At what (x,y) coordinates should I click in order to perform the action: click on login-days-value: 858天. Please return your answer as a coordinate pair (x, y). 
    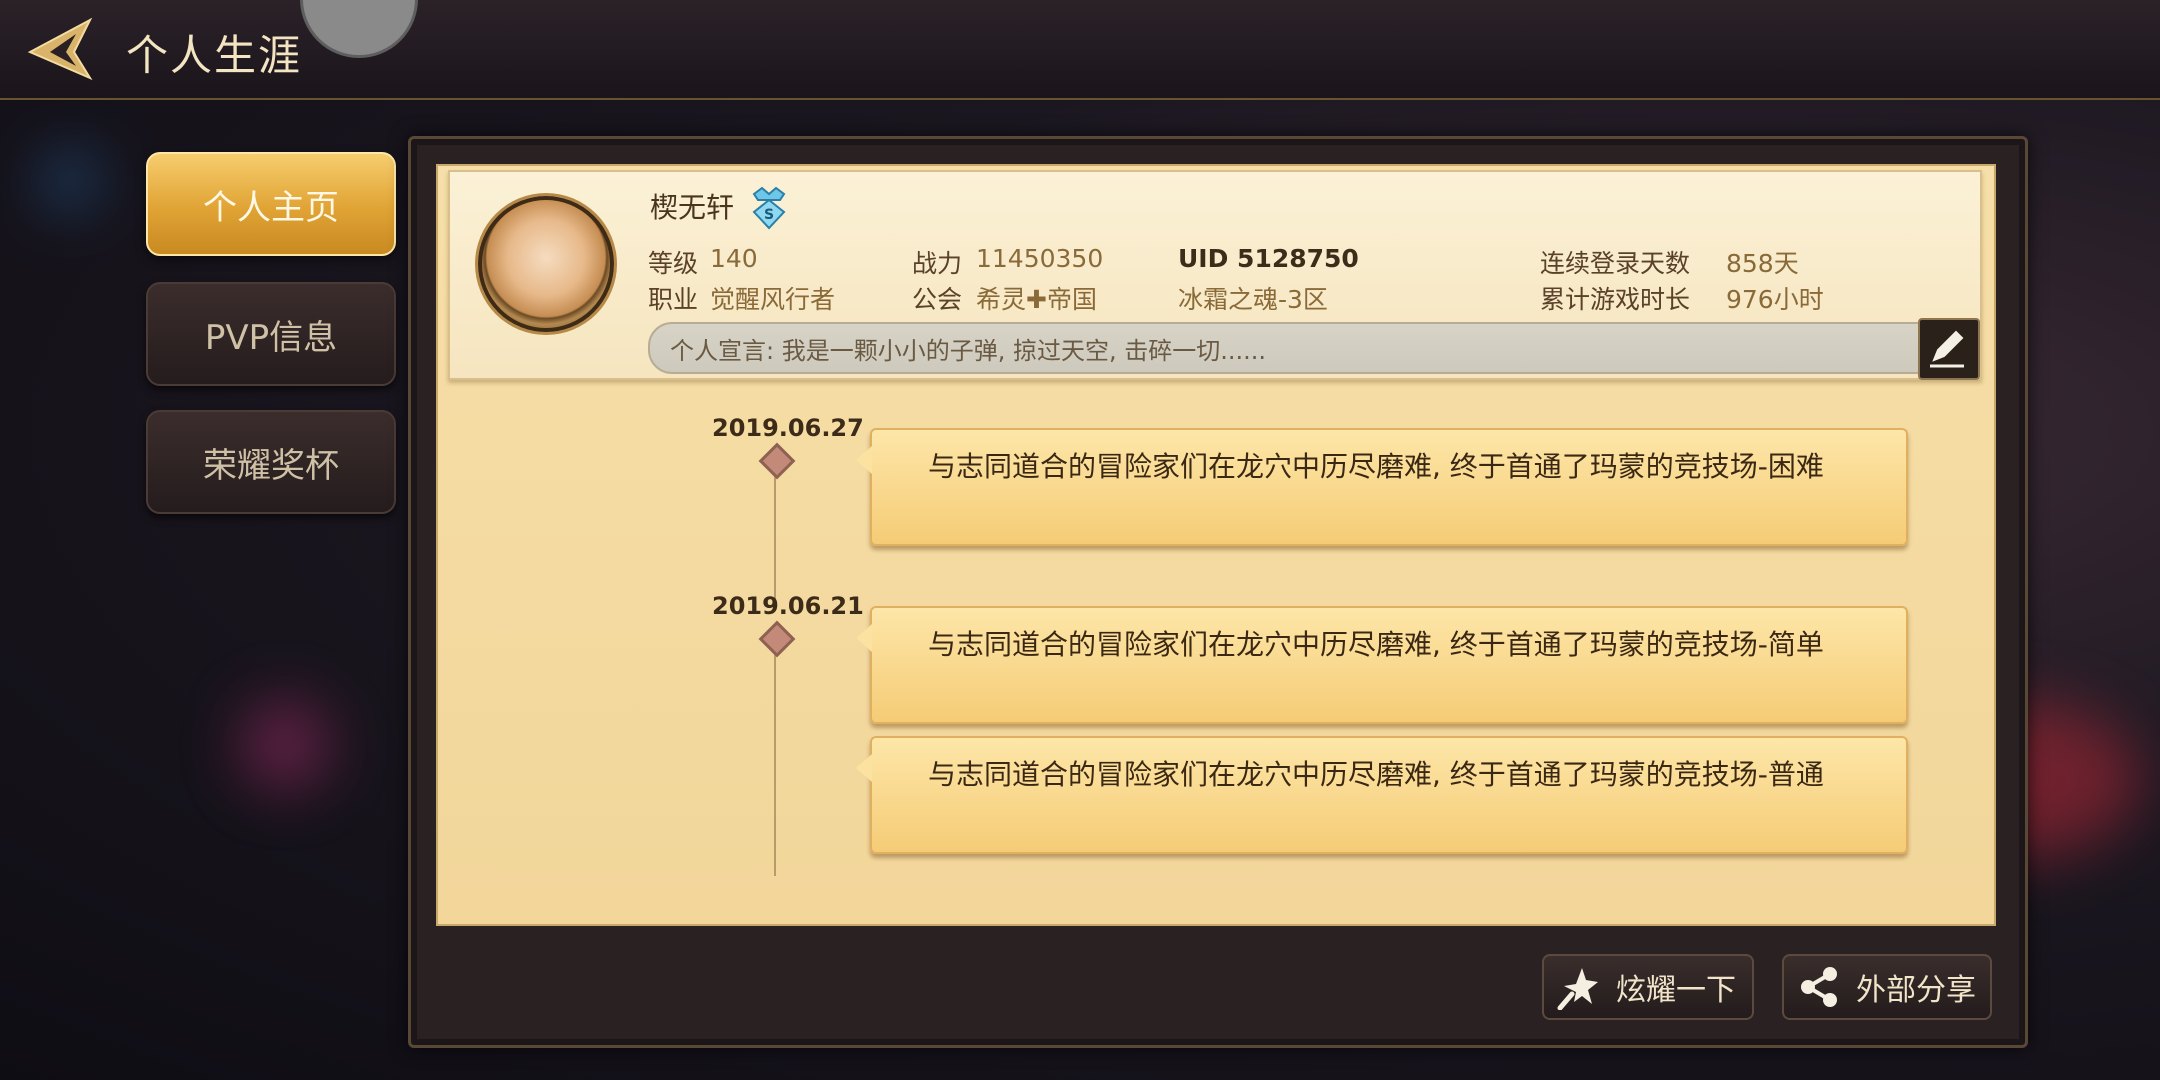
    Looking at the image, I should click on (1762, 263).